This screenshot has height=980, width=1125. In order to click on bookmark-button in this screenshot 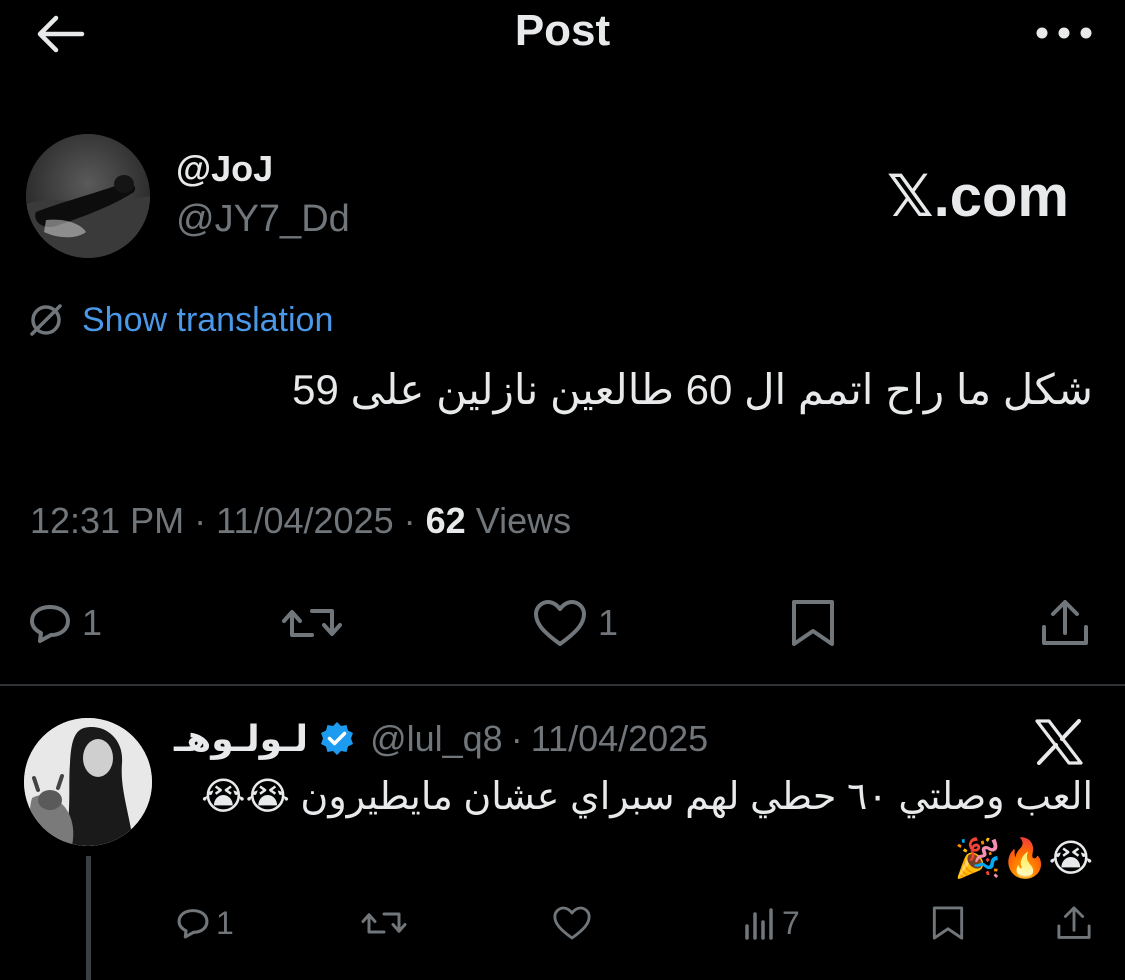, I will do `click(813, 623)`.